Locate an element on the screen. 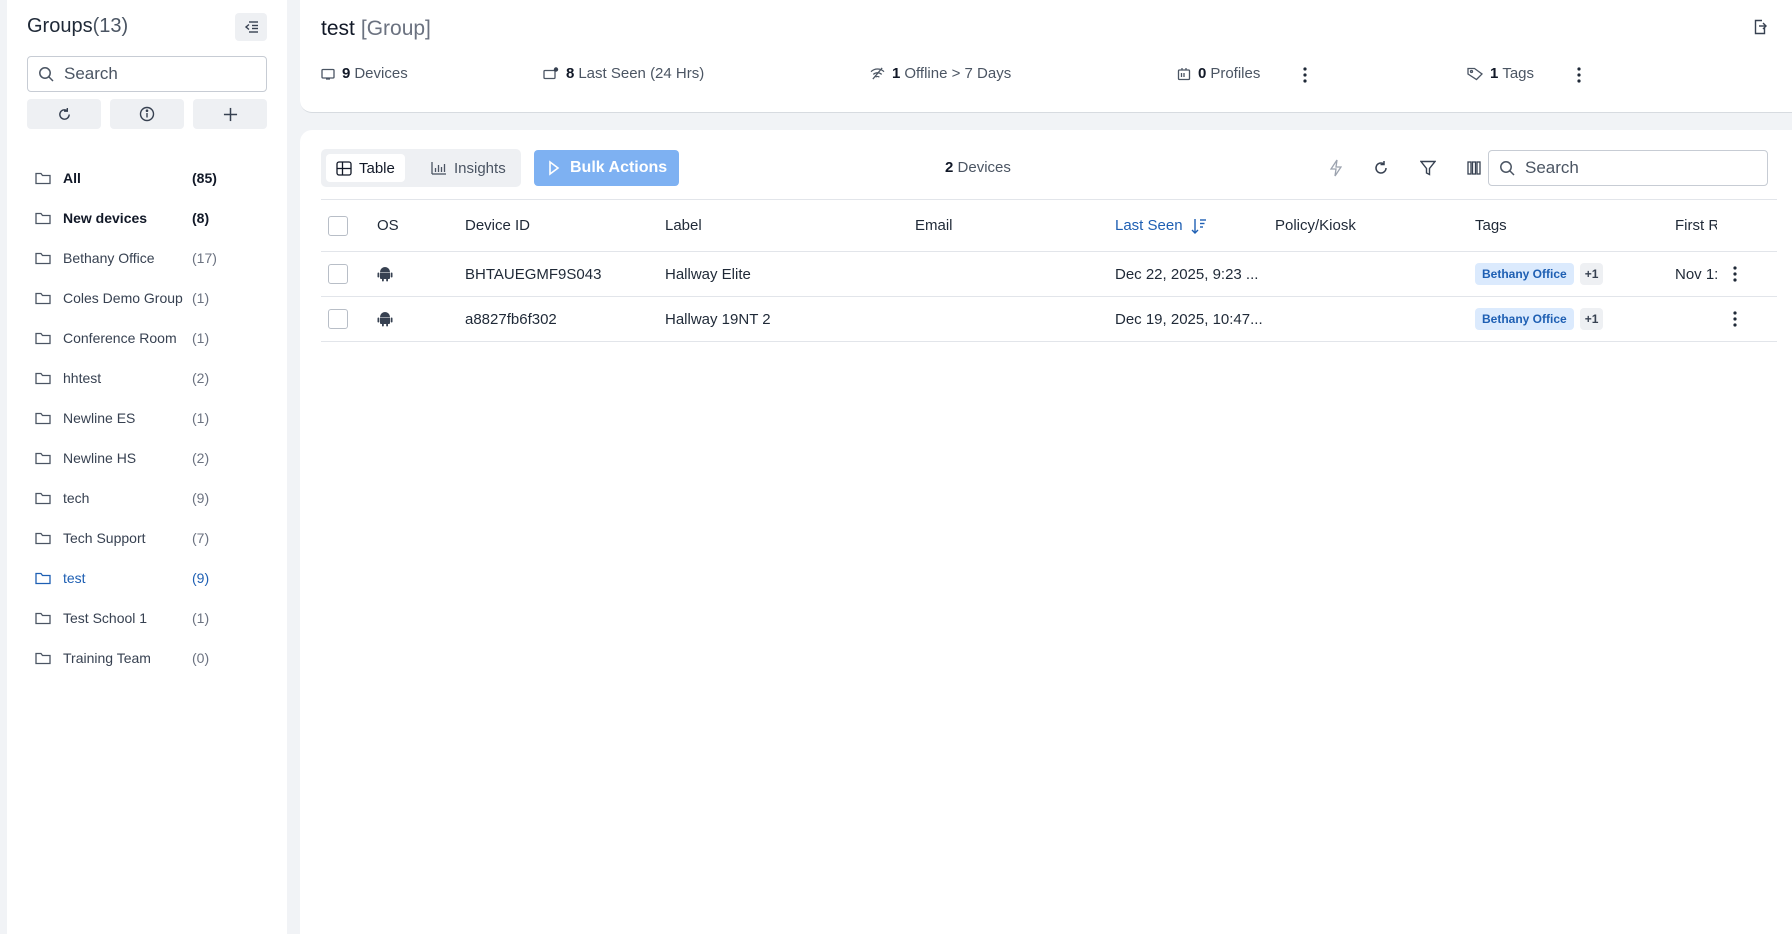 The height and width of the screenshot is (934, 1792). column-header-email: Email is located at coordinates (934, 225).